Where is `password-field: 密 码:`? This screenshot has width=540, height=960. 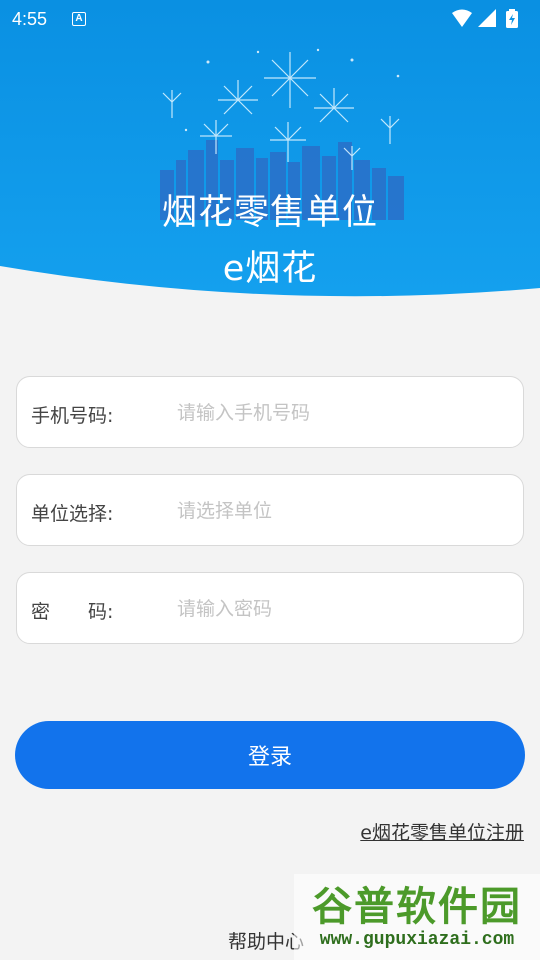
password-field: 密 码: is located at coordinates (270, 608).